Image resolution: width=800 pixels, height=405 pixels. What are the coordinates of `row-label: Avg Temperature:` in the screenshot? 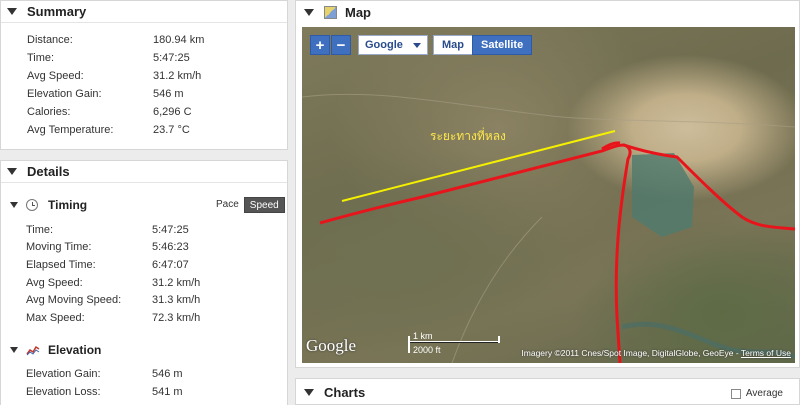 It's located at (70, 129).